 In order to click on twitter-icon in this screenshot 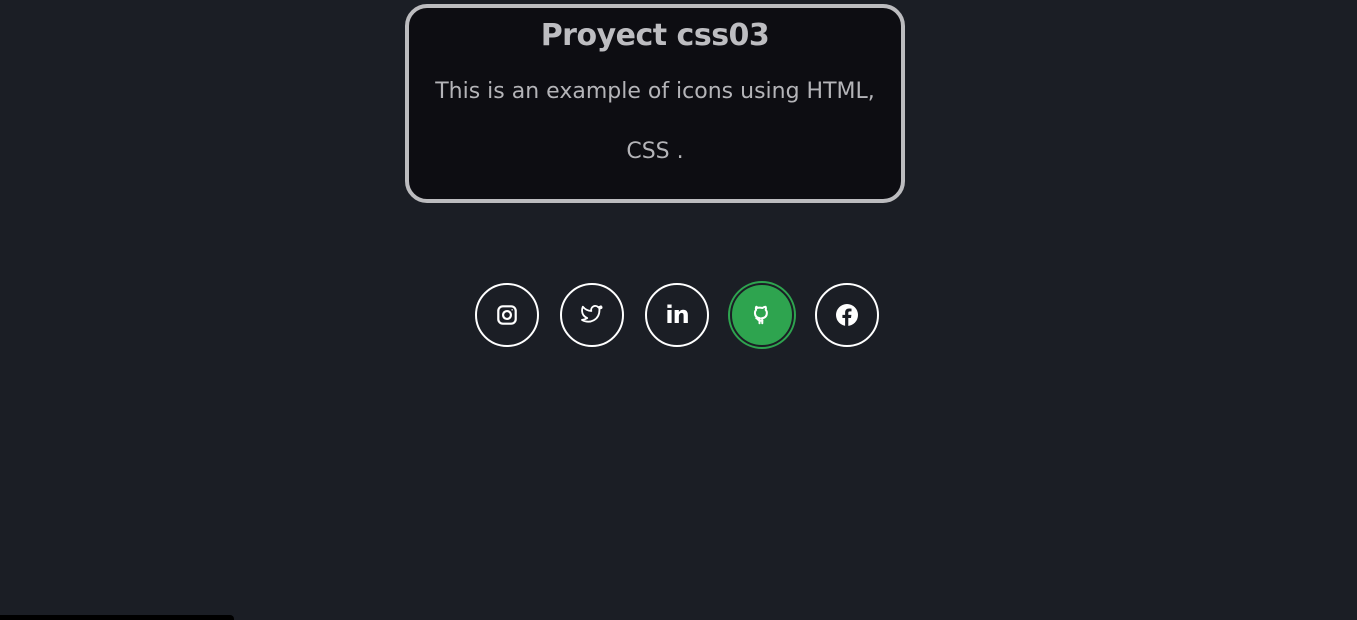, I will do `click(592, 315)`.